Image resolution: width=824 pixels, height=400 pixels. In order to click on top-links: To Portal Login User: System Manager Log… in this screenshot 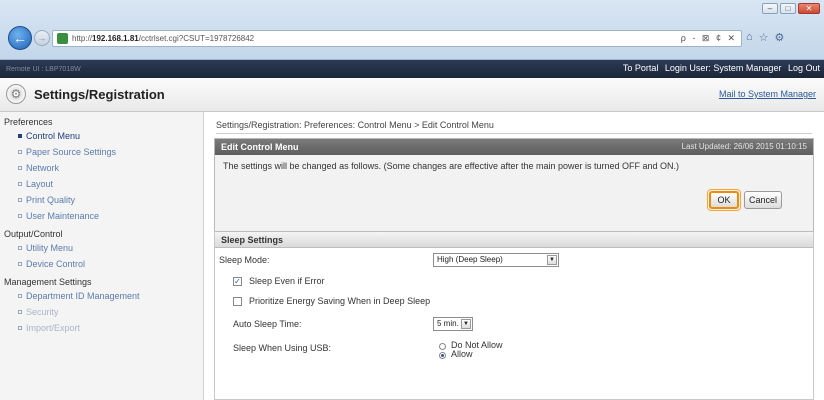, I will do `click(719, 68)`.